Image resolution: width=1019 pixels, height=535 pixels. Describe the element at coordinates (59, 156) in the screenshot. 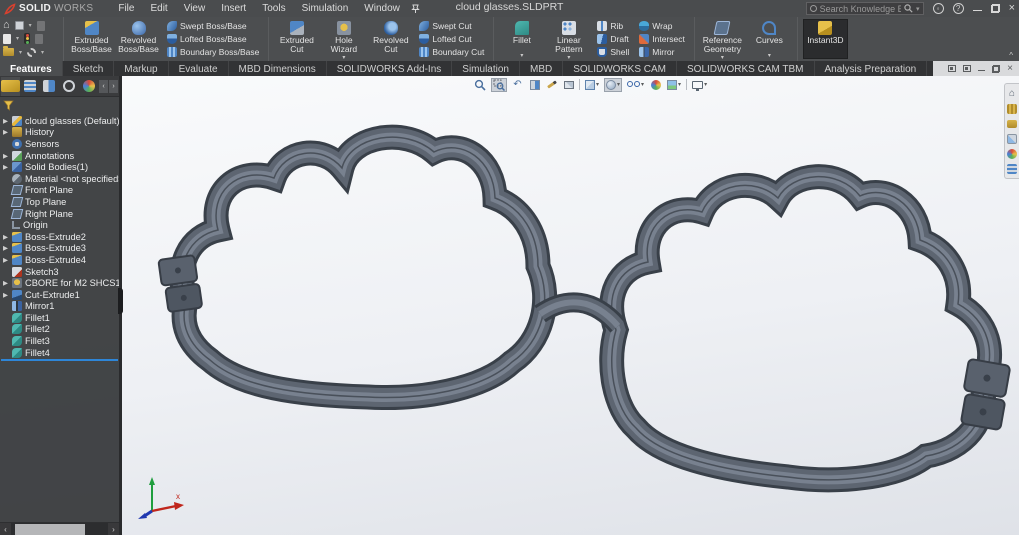

I see `tree-item: ▶ Annotations` at that location.